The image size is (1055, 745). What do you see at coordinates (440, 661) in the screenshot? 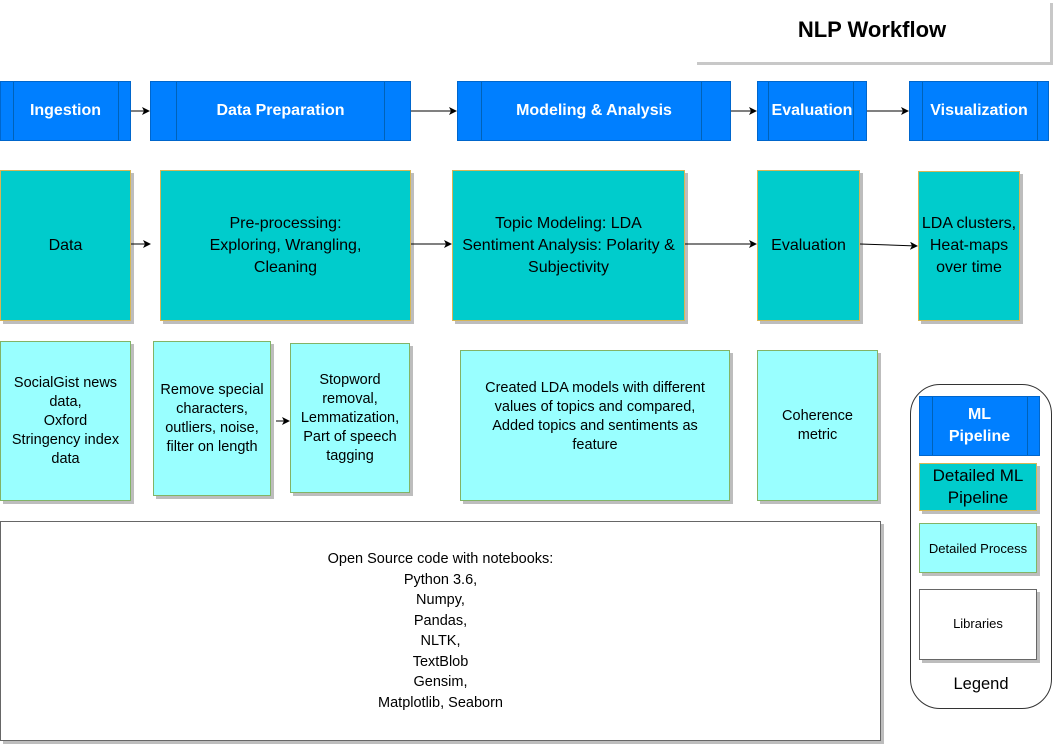
I see `library-item: TextBlob` at bounding box center [440, 661].